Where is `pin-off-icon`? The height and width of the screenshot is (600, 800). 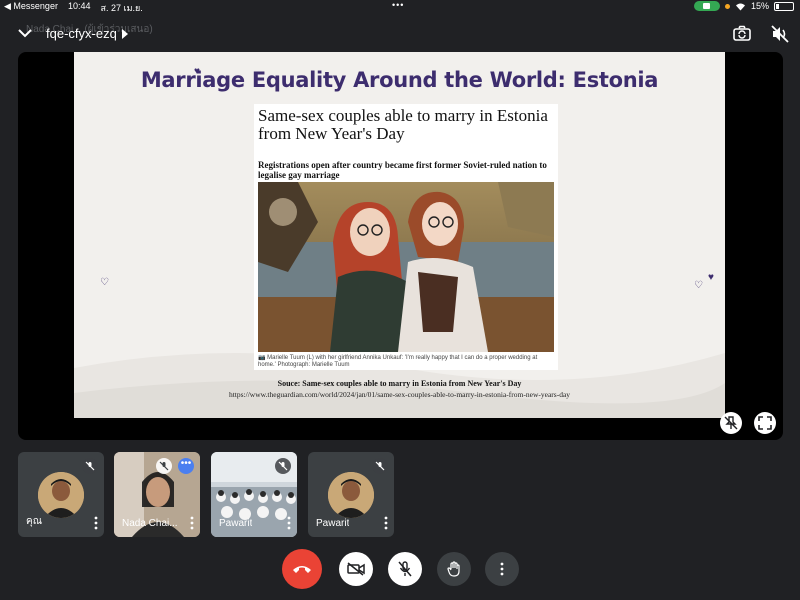 pin-off-icon is located at coordinates (731, 423).